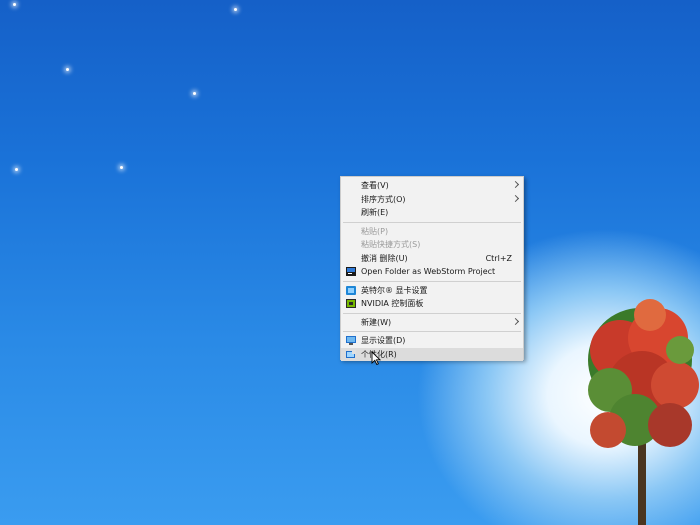 This screenshot has height=525, width=700. I want to click on personalize-icon, so click(351, 353).